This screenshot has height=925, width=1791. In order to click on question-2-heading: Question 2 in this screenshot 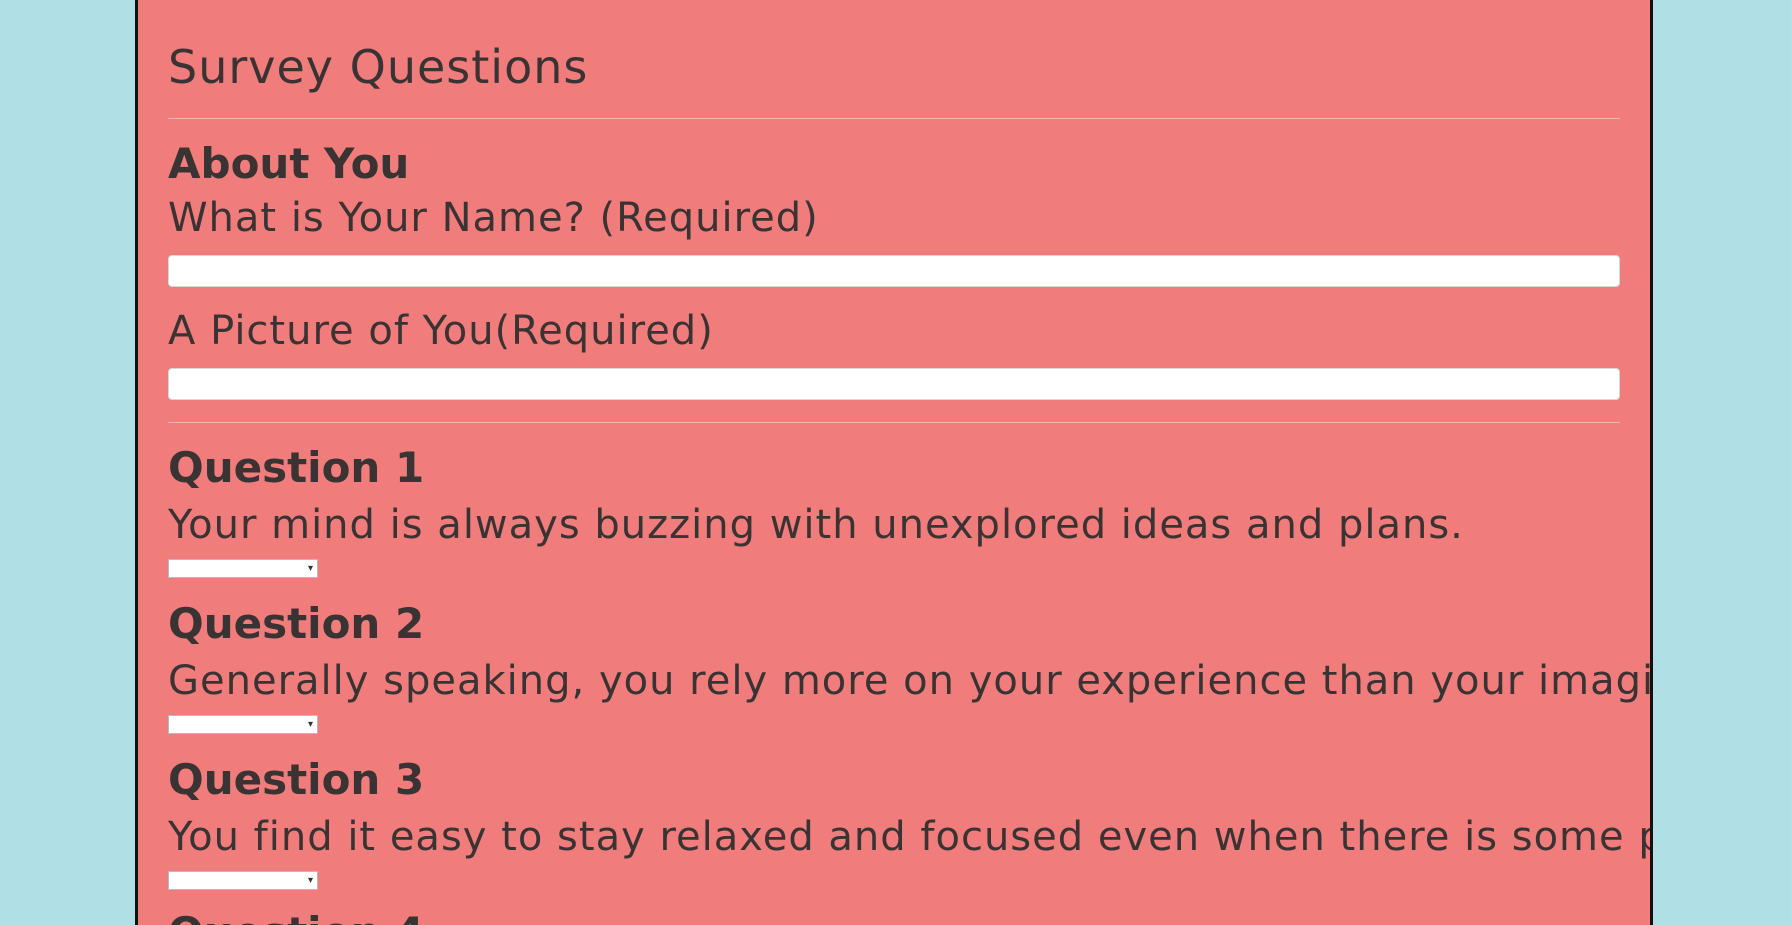, I will do `click(296, 623)`.